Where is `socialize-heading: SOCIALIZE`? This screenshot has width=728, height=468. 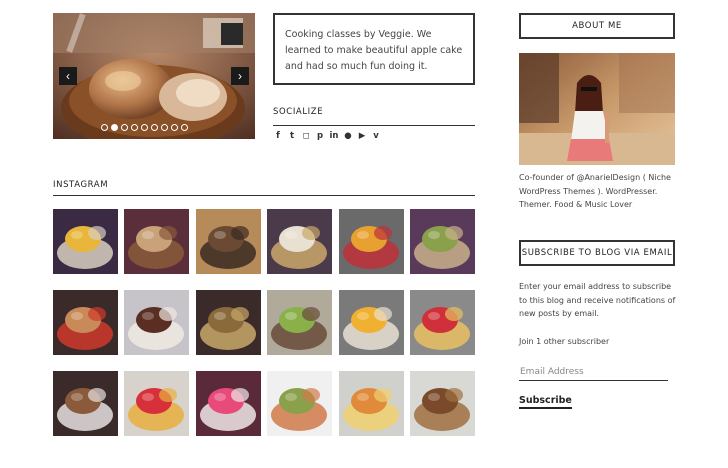 socialize-heading: SOCIALIZE is located at coordinates (298, 112).